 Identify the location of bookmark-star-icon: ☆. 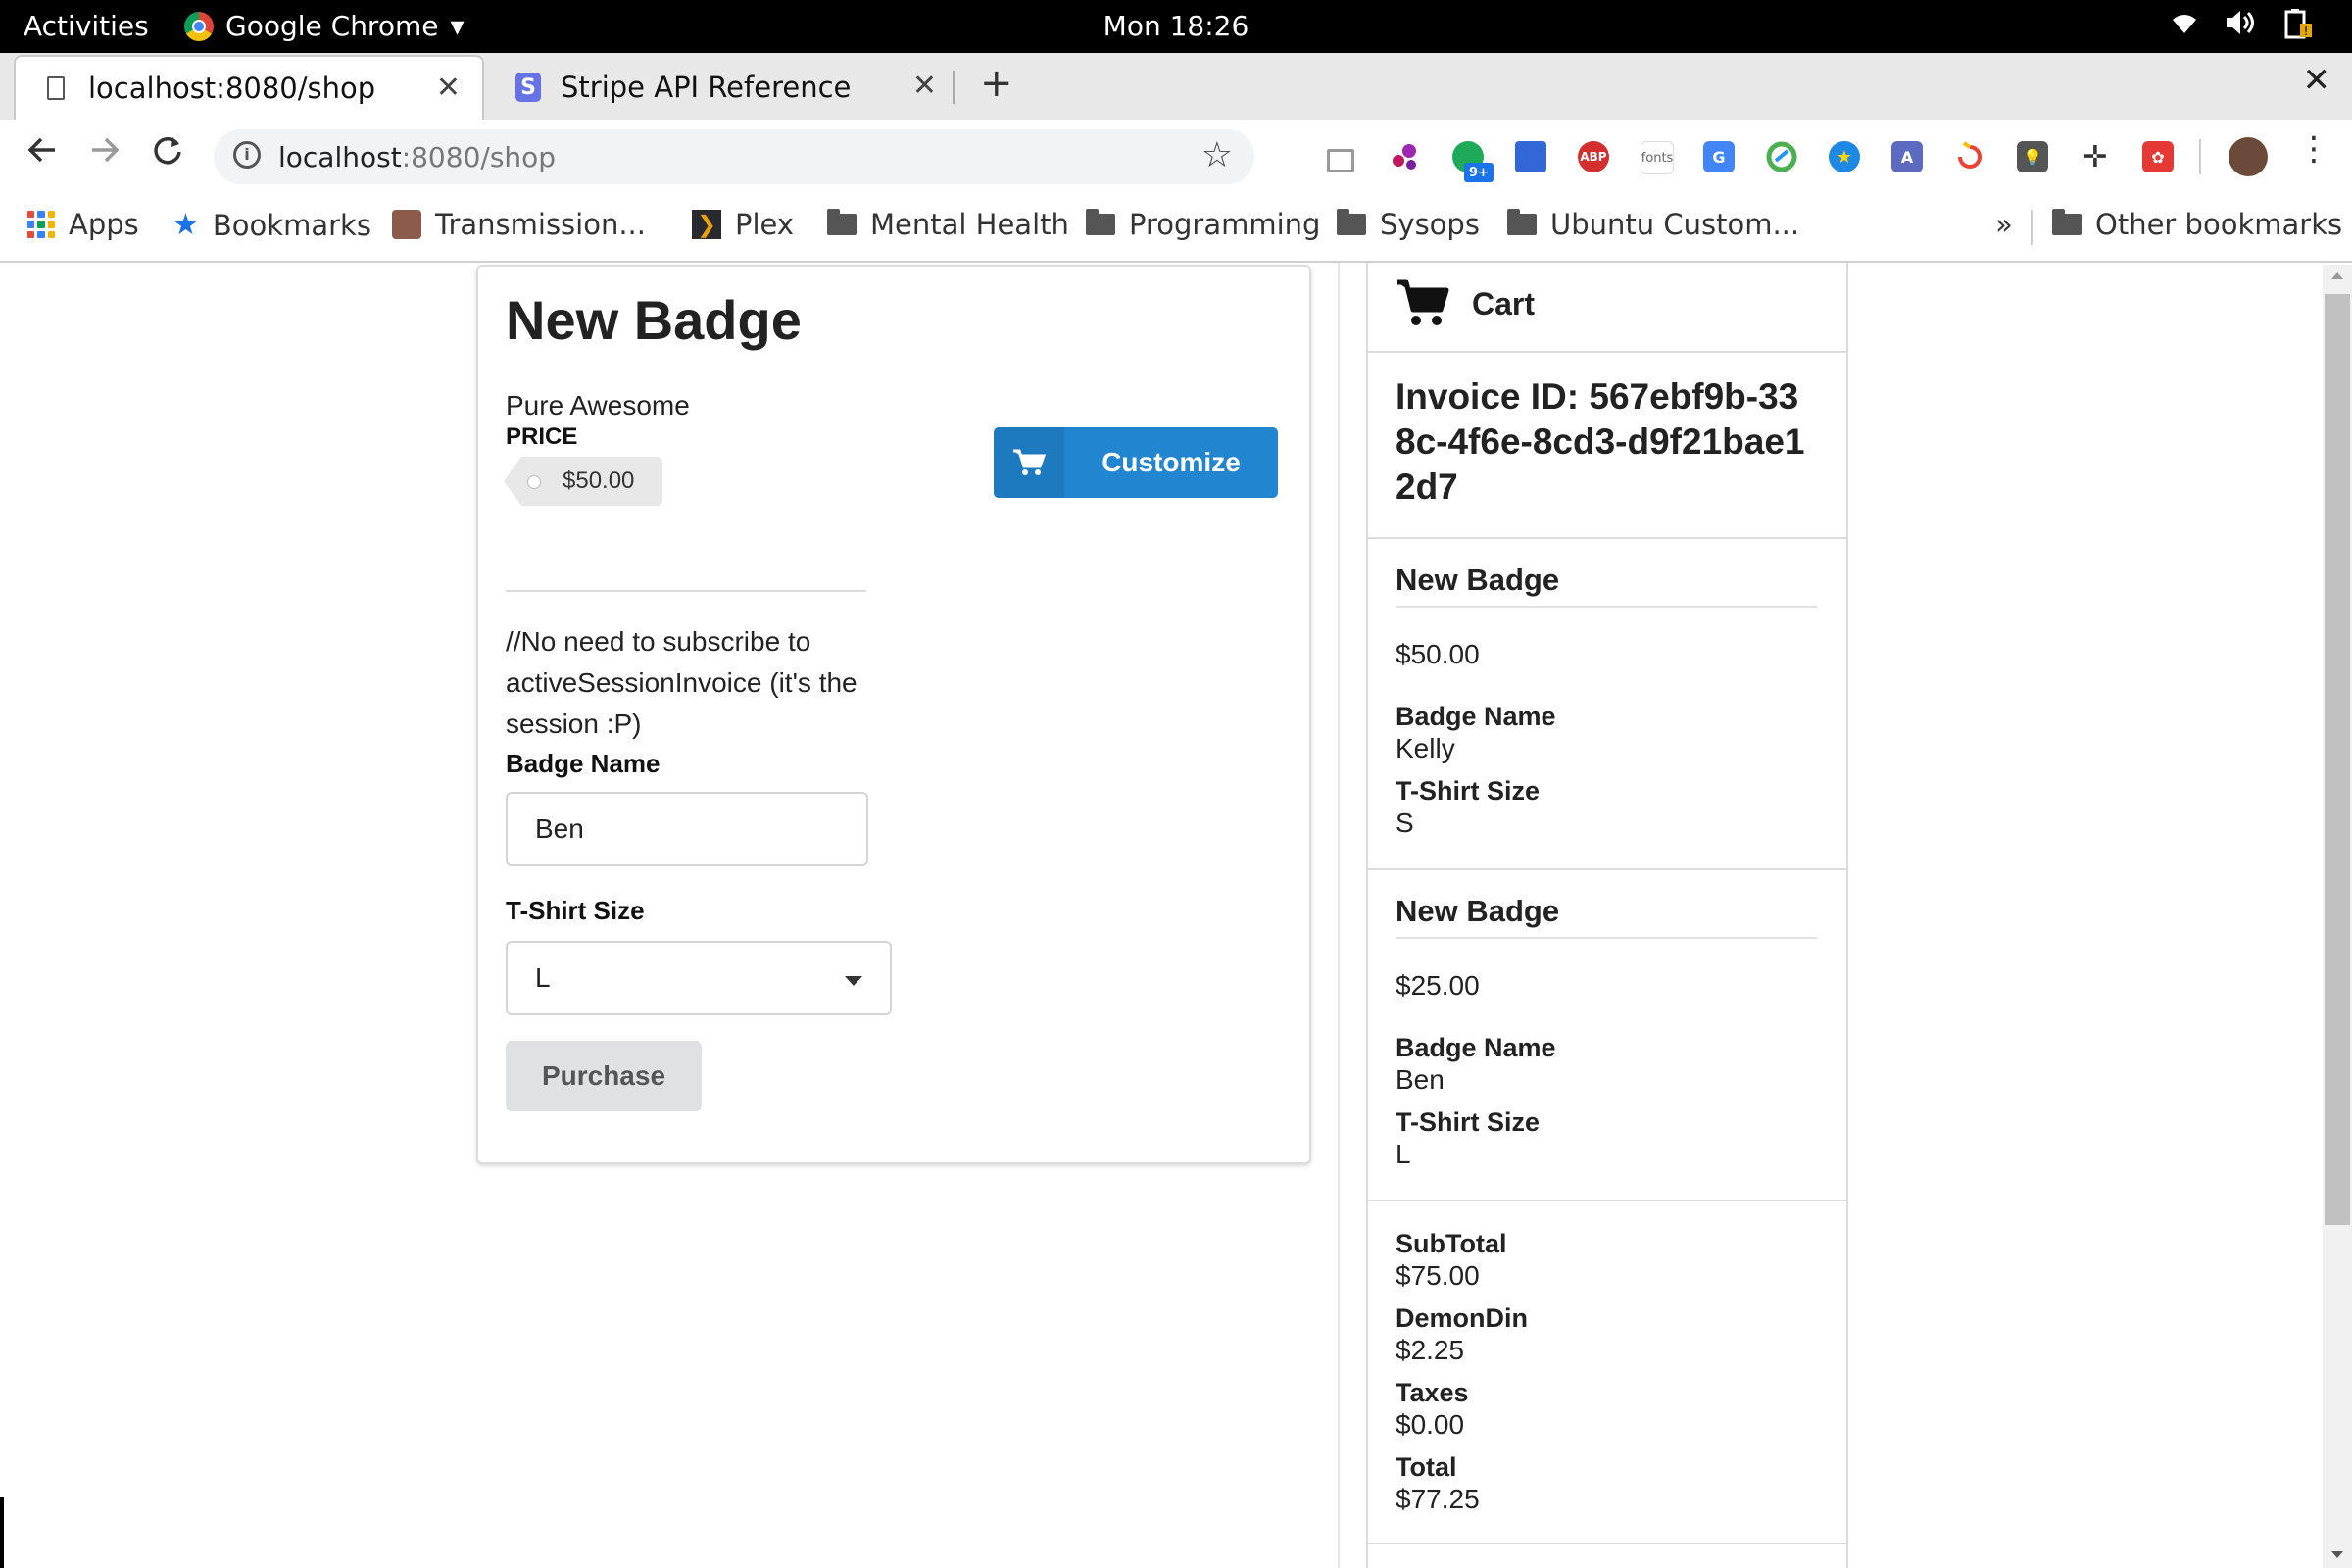
(1217, 155).